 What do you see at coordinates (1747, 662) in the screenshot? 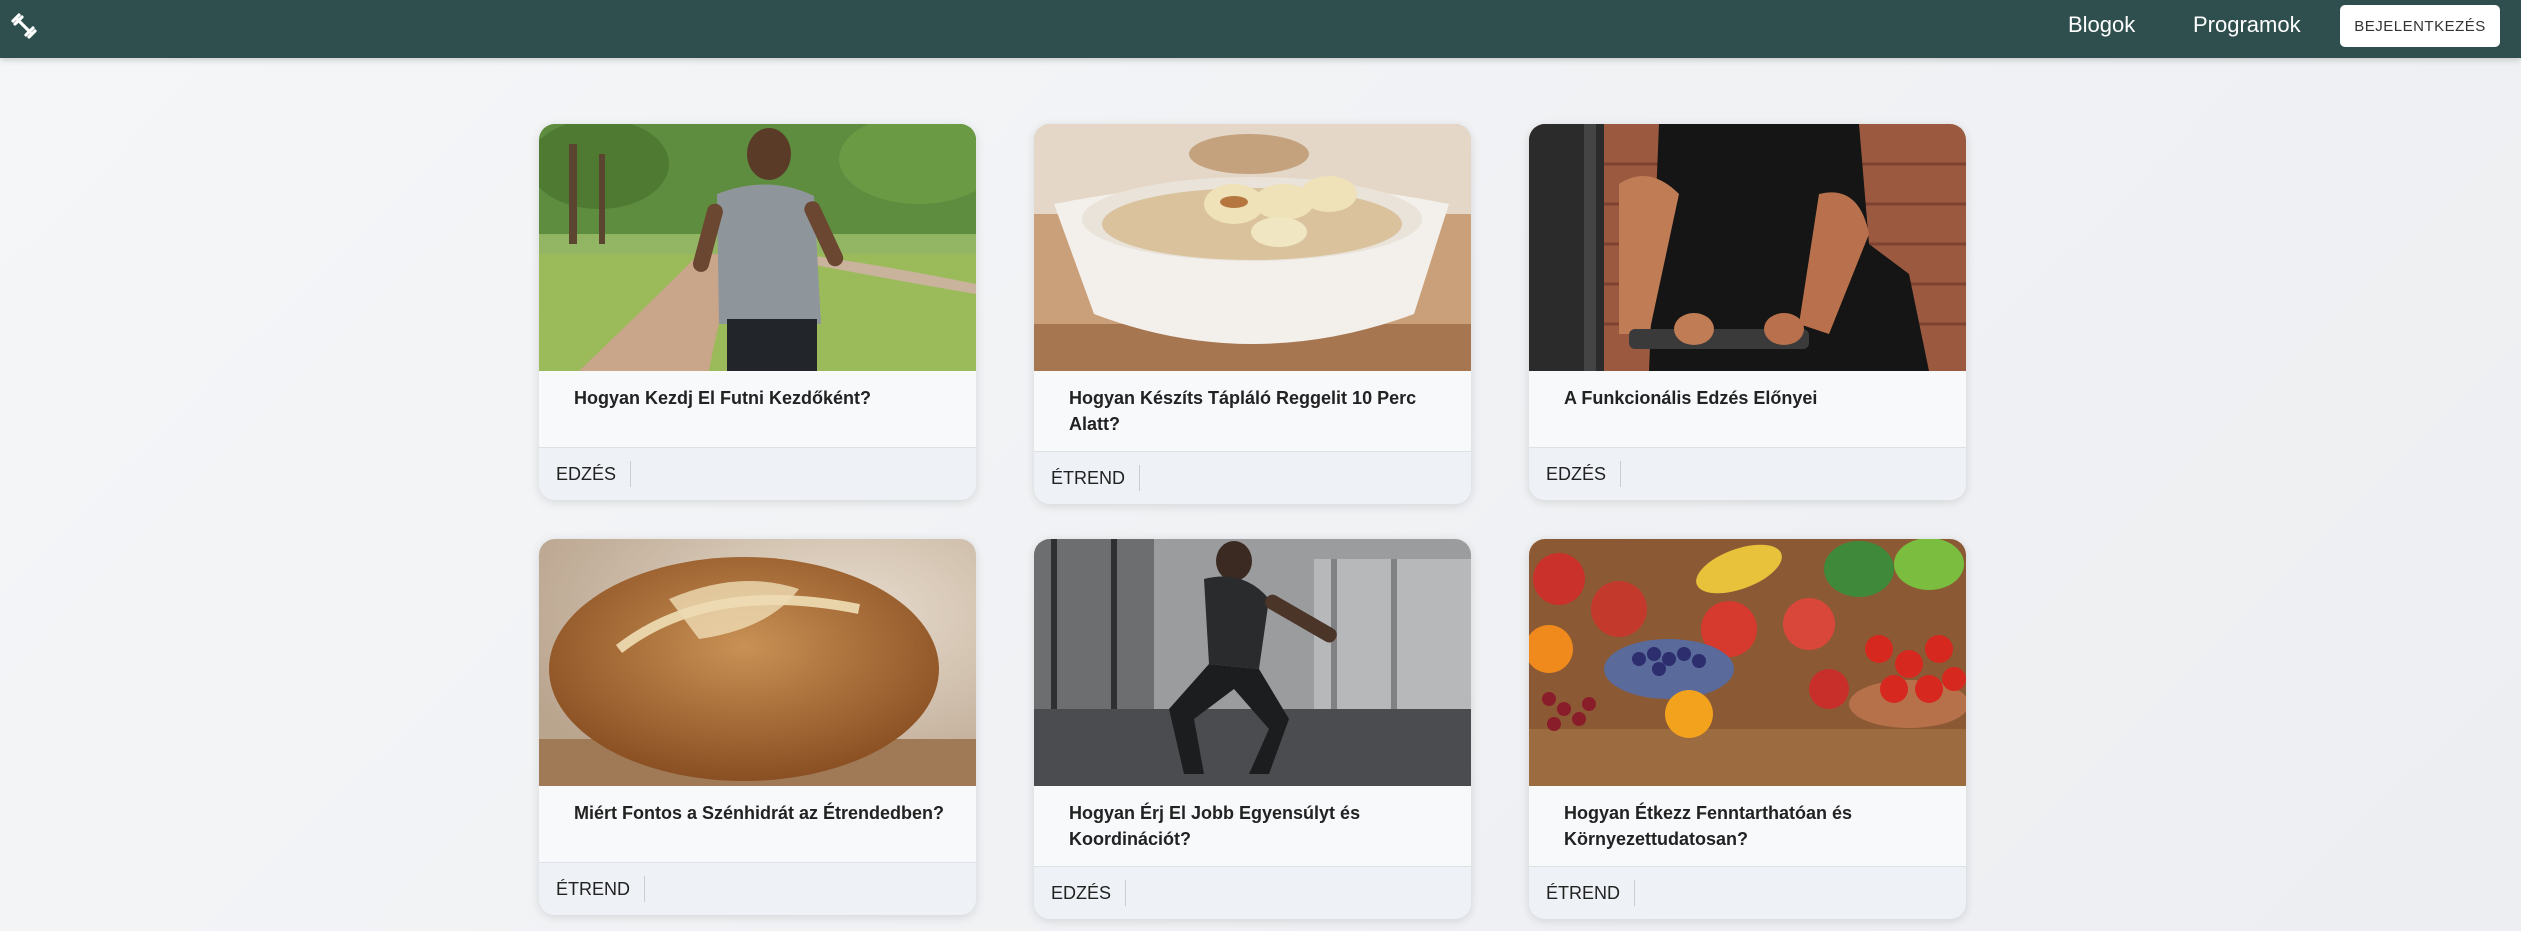
I see `fruits-vegetables-photo` at bounding box center [1747, 662].